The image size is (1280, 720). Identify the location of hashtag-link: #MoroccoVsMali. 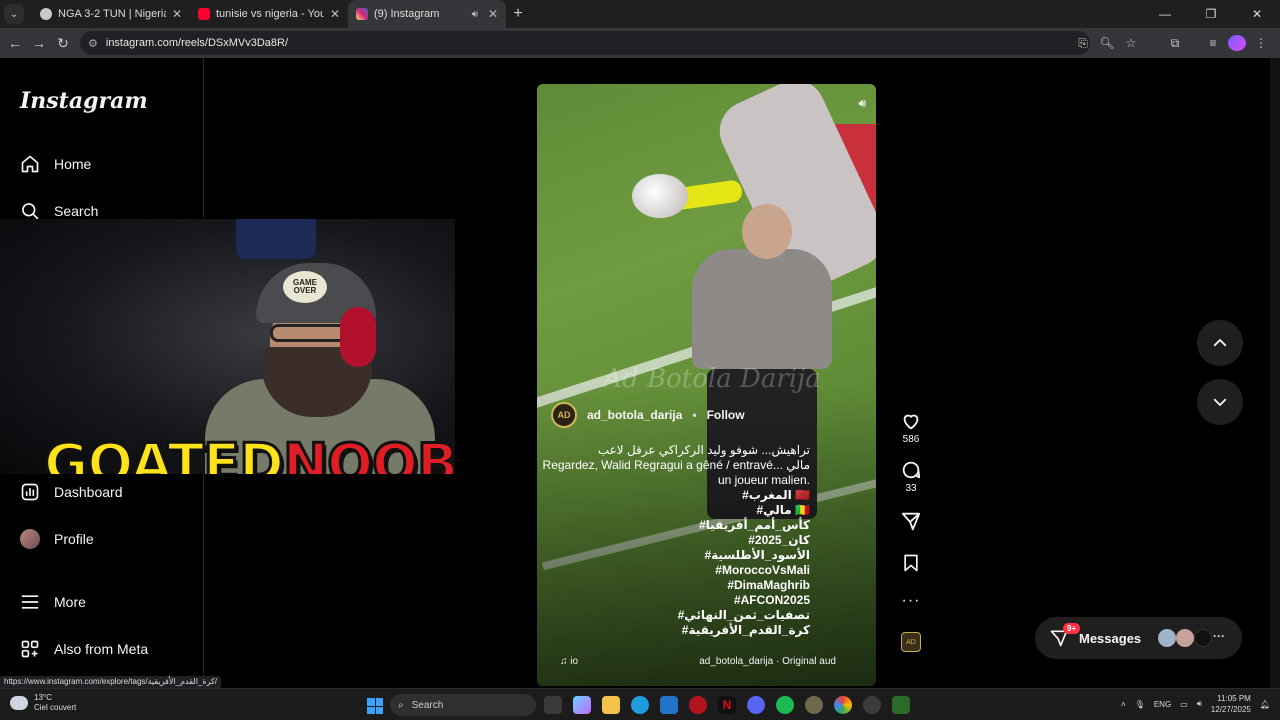
(660, 570).